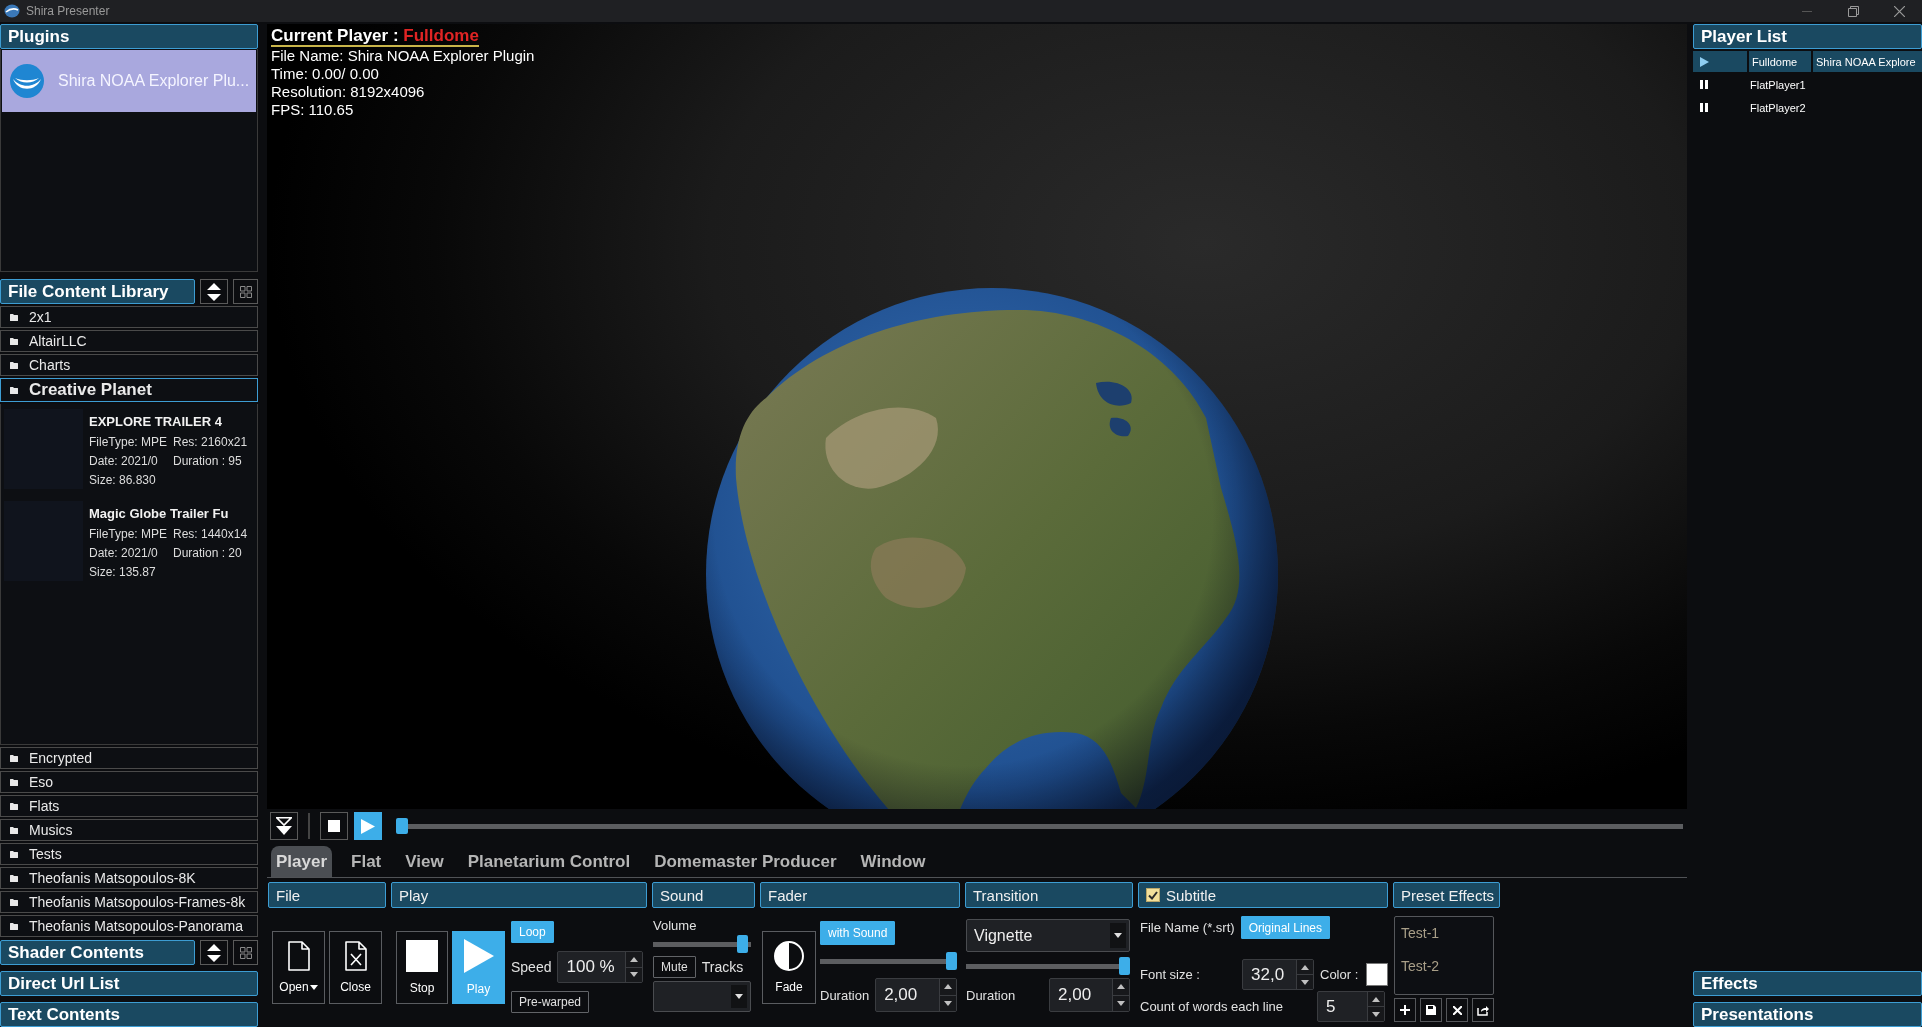  What do you see at coordinates (550, 1002) in the screenshot?
I see `pre-warped-toggle: Pre-warped` at bounding box center [550, 1002].